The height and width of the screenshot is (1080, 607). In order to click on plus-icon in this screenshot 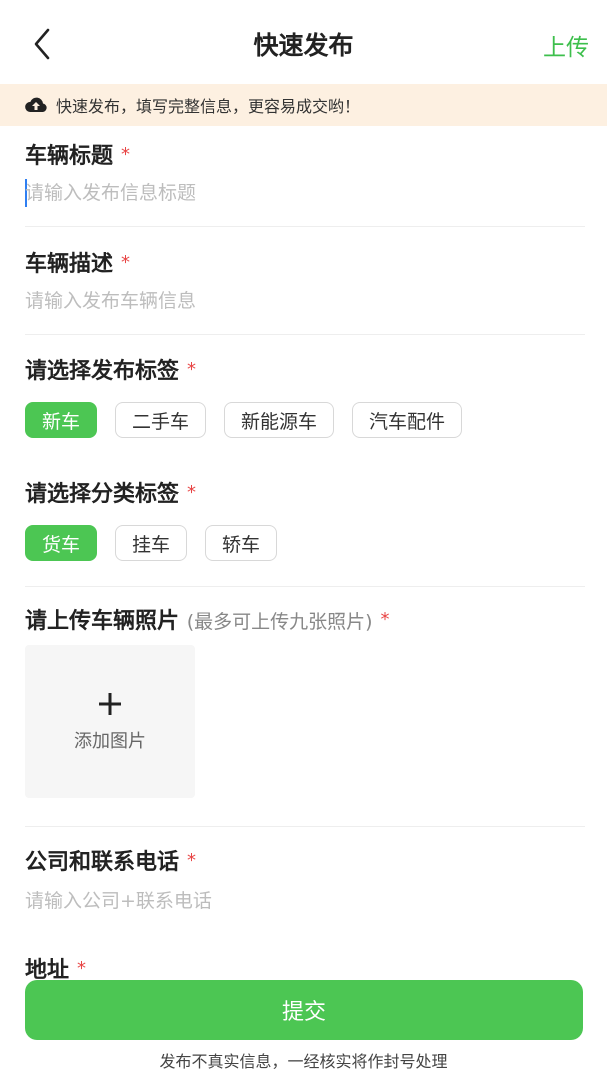, I will do `click(110, 703)`.